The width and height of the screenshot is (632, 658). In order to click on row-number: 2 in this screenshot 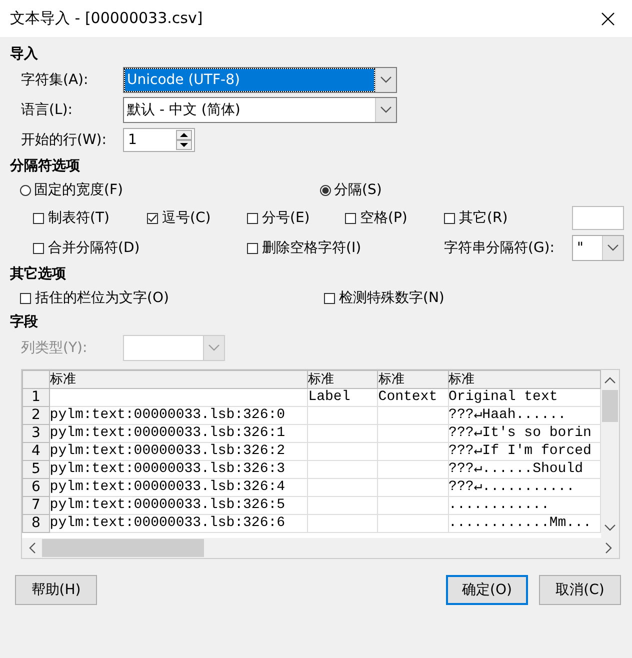, I will do `click(36, 415)`.